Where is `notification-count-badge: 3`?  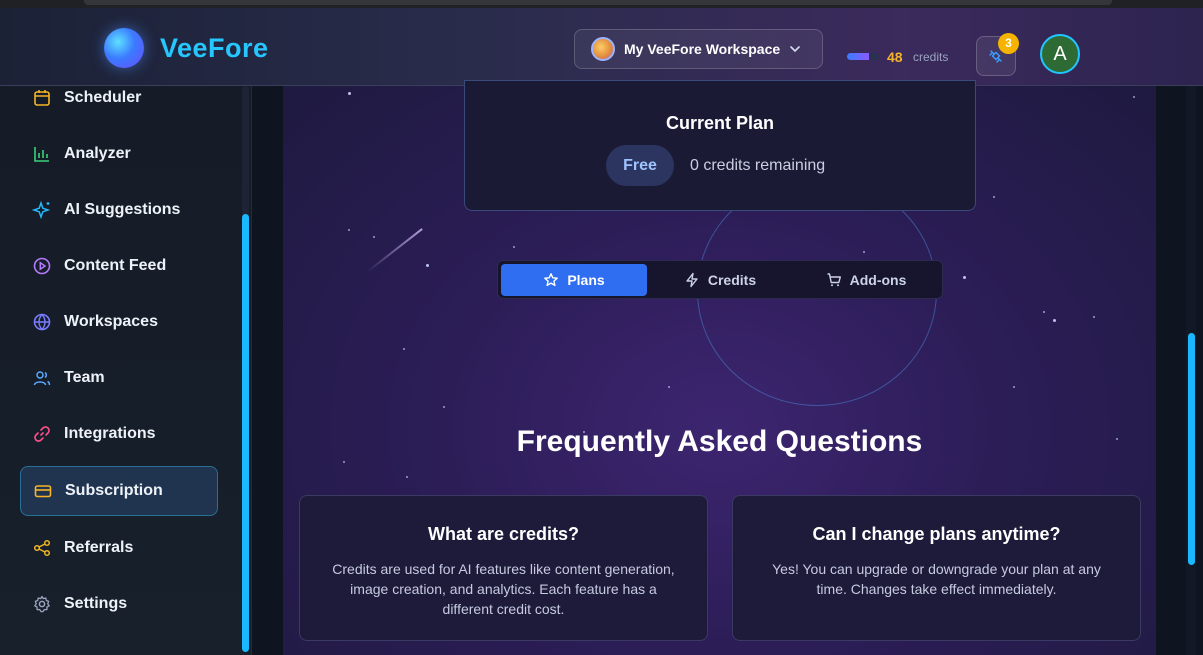 notification-count-badge: 3 is located at coordinates (1008, 43).